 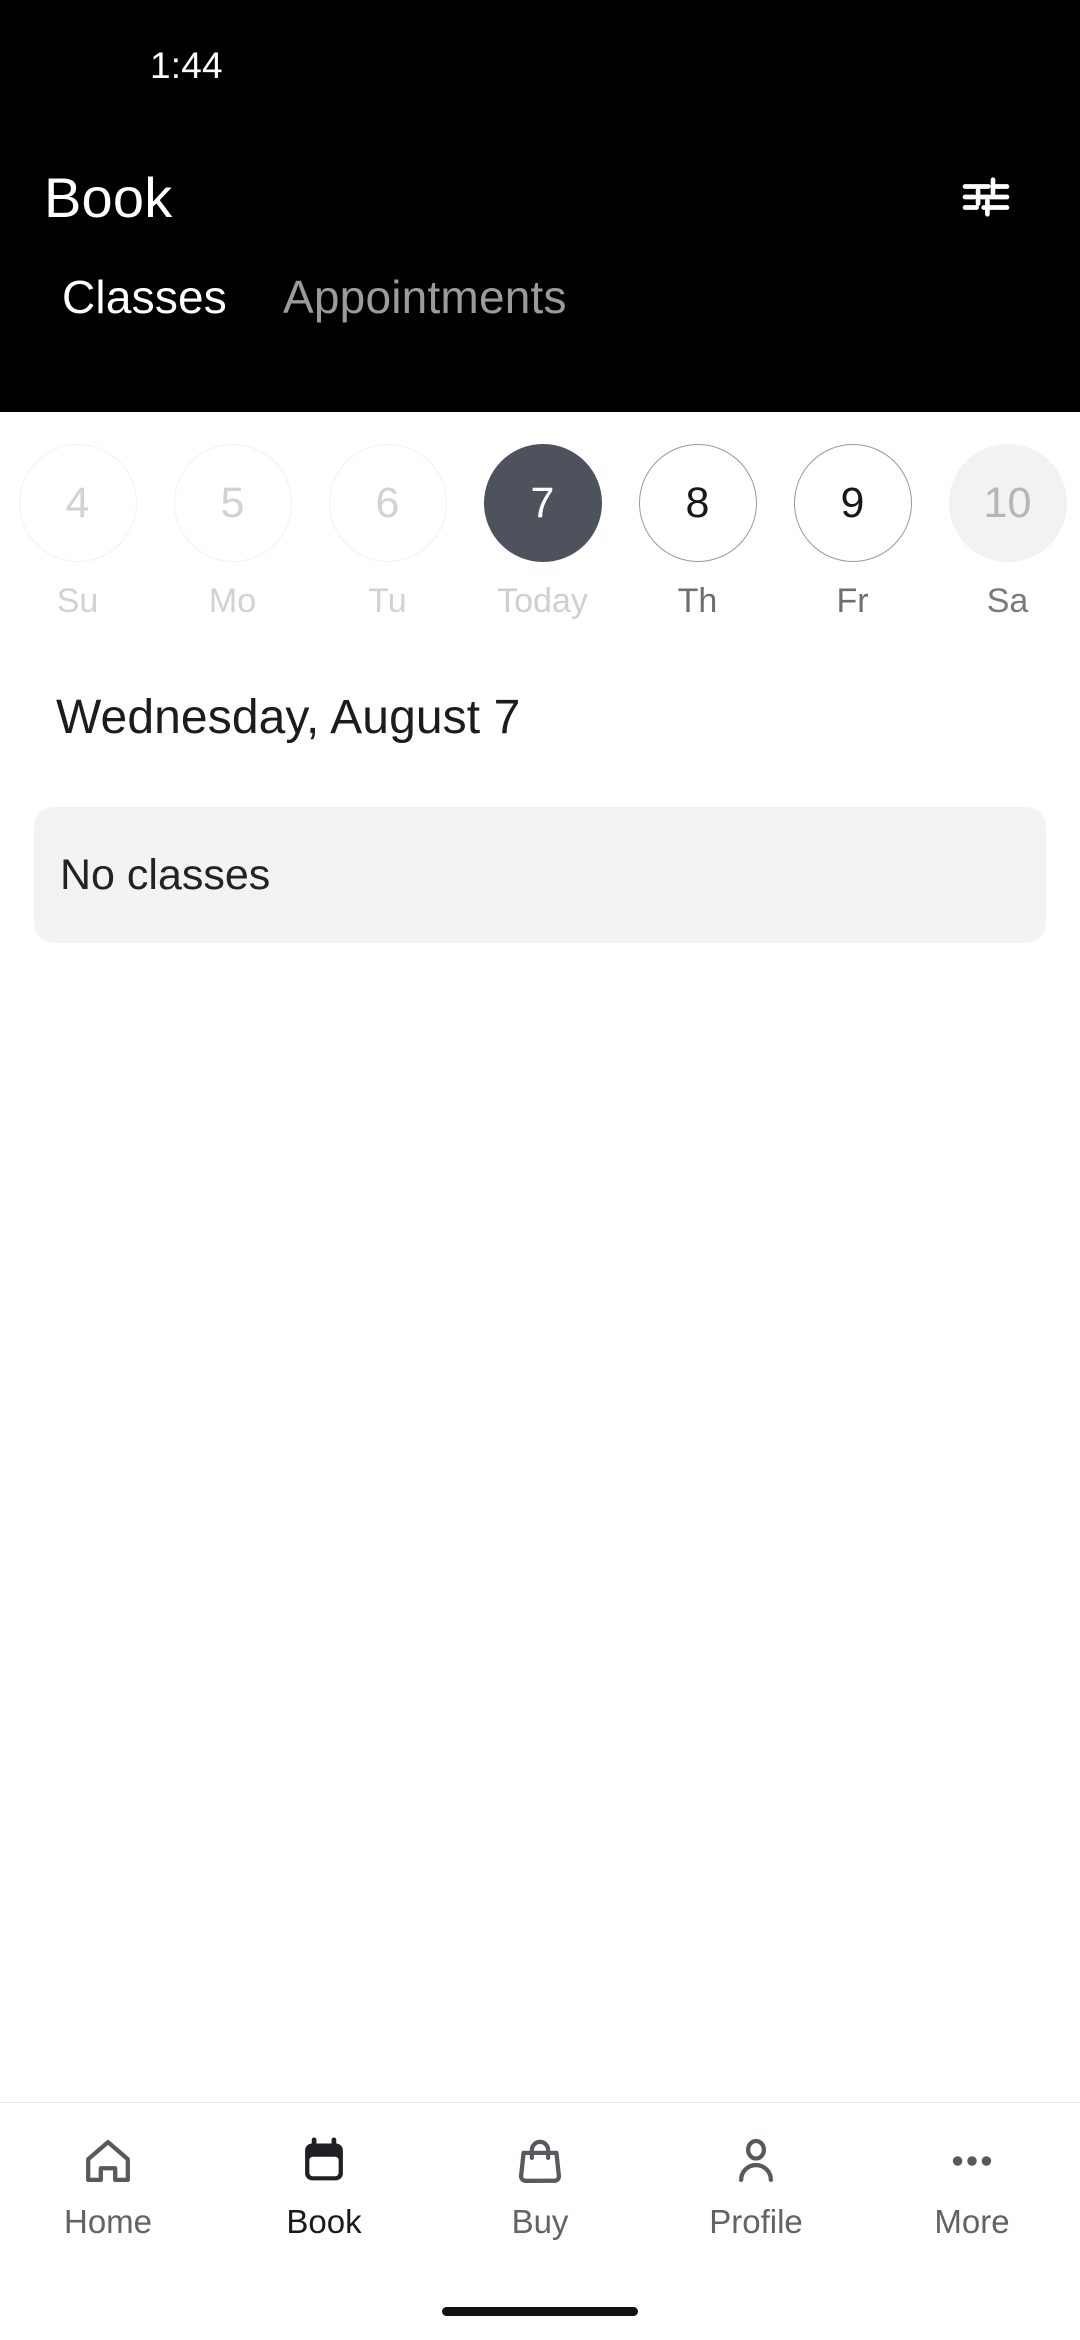 I want to click on date-cell-5: 5 Mo, so click(x=232, y=531).